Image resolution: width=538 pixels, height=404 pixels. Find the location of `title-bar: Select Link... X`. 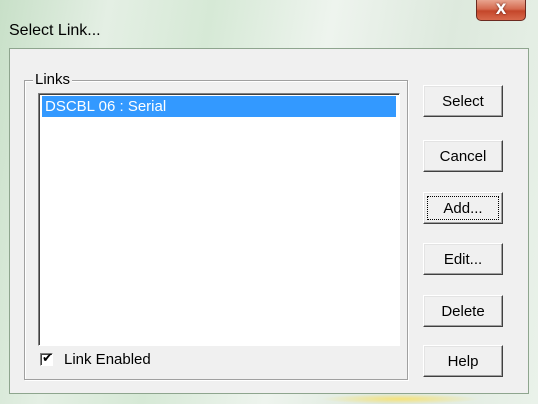

title-bar: Select Link... X is located at coordinates (269, 24).